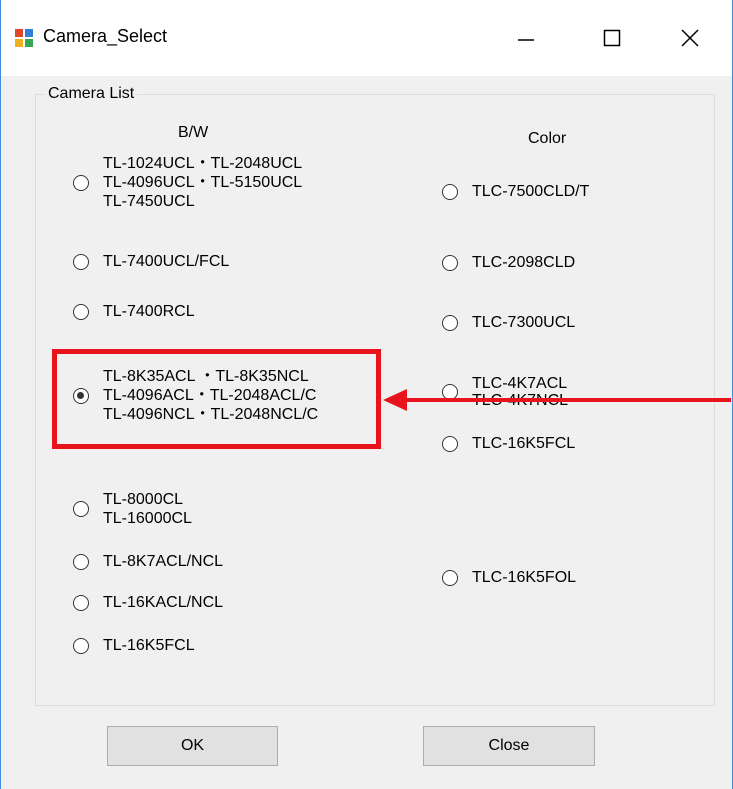 Image resolution: width=733 pixels, height=789 pixels. I want to click on bw-column-header: B/W, so click(193, 132).